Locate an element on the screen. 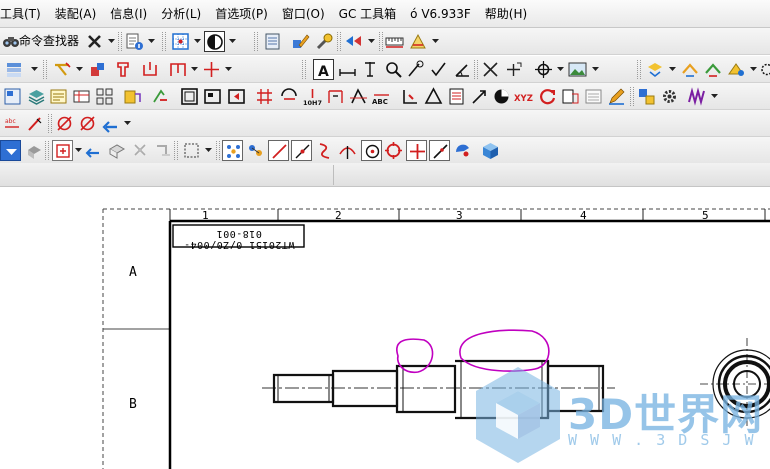  edit-icon is located at coordinates (415, 69).